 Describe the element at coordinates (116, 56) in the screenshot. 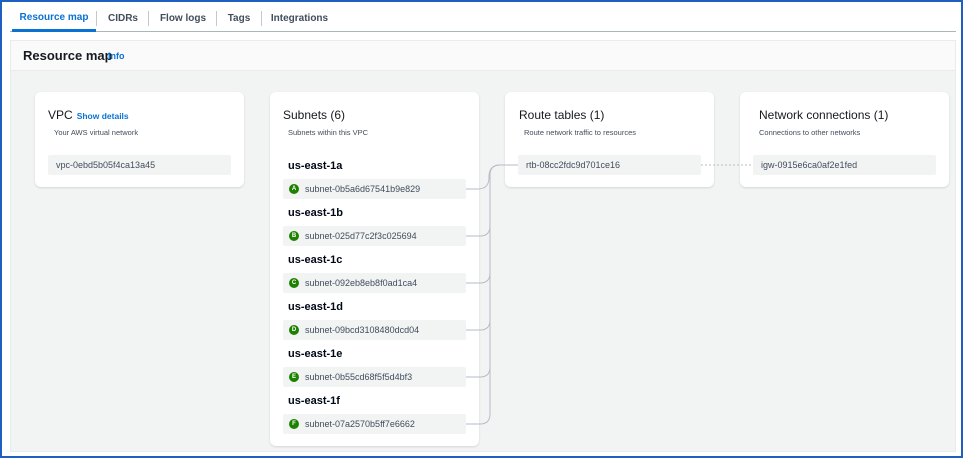

I see `info-link: Info` at that location.